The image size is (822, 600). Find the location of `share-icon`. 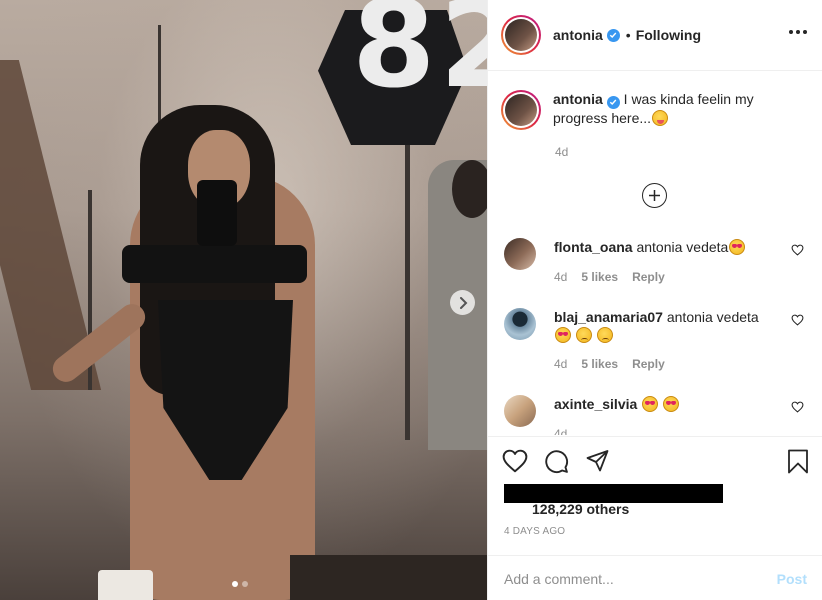

share-icon is located at coordinates (597, 461).